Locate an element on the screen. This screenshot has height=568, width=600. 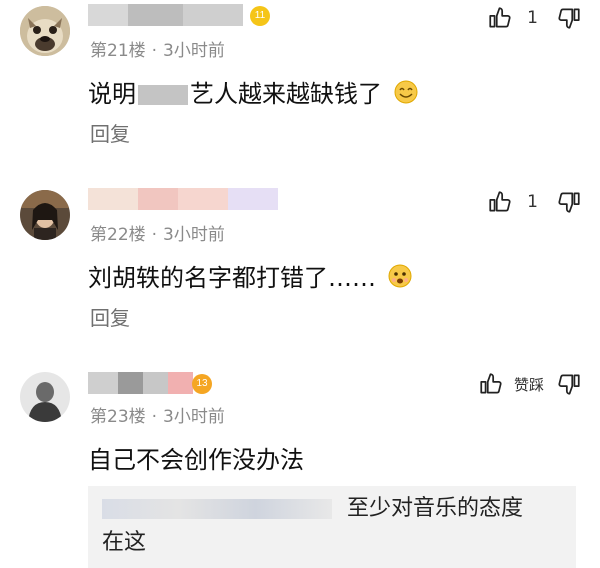
floor-number: 第21楼 is located at coordinates (118, 51).